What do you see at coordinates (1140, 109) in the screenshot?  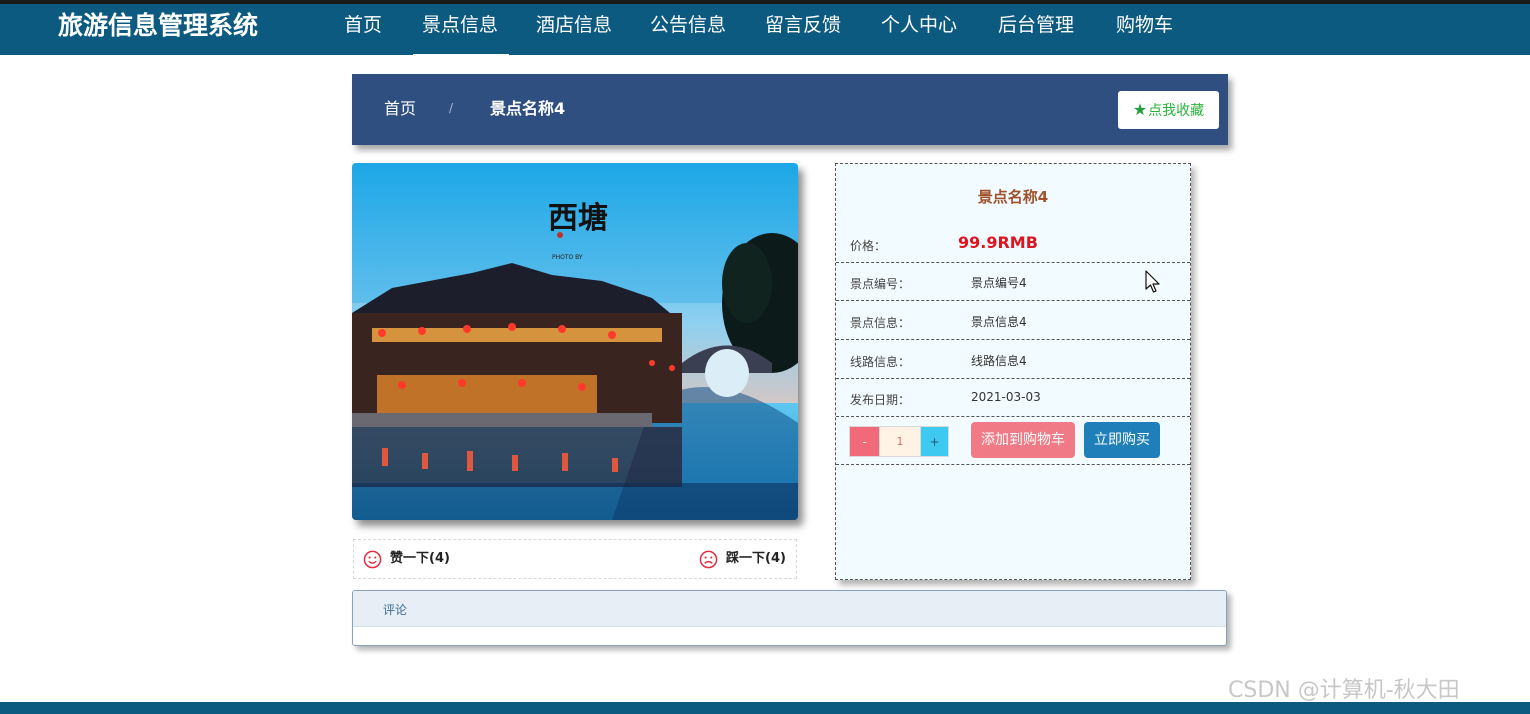 I see `star-icon: ★` at bounding box center [1140, 109].